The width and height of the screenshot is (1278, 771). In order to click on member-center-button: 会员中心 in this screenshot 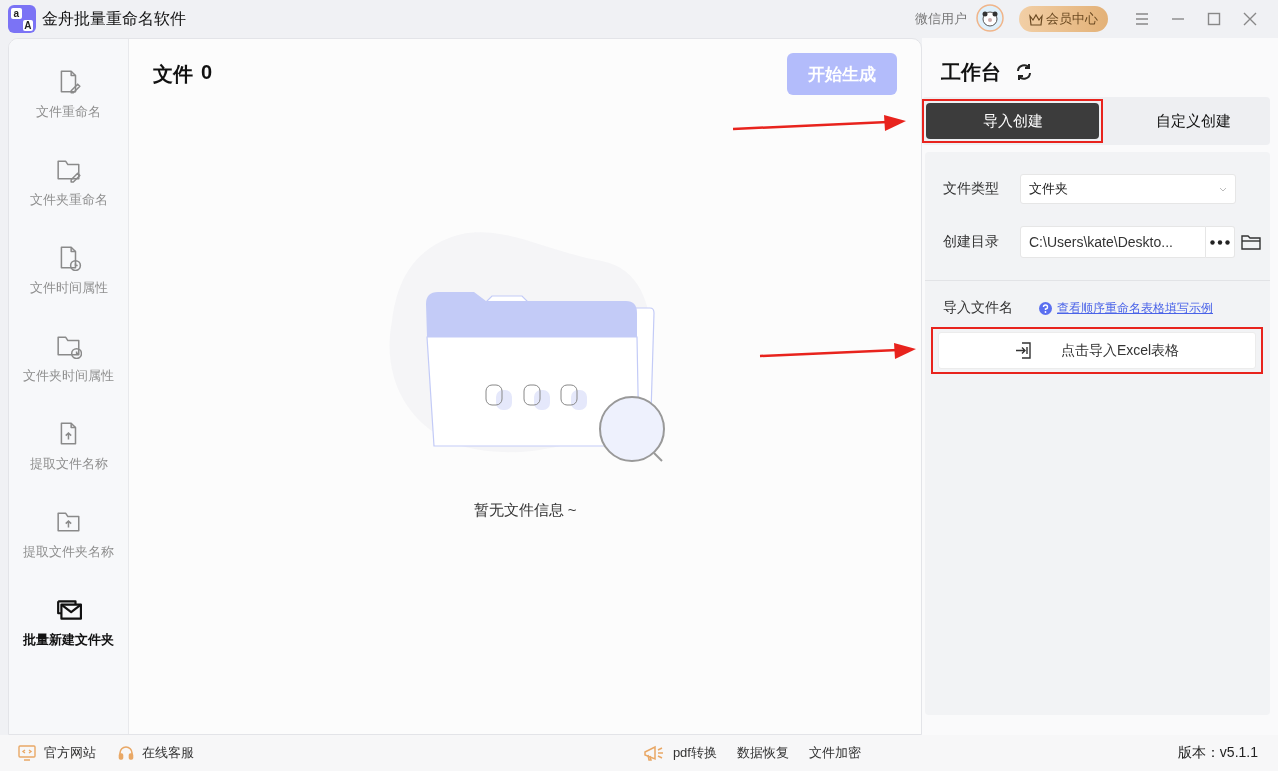, I will do `click(1063, 19)`.